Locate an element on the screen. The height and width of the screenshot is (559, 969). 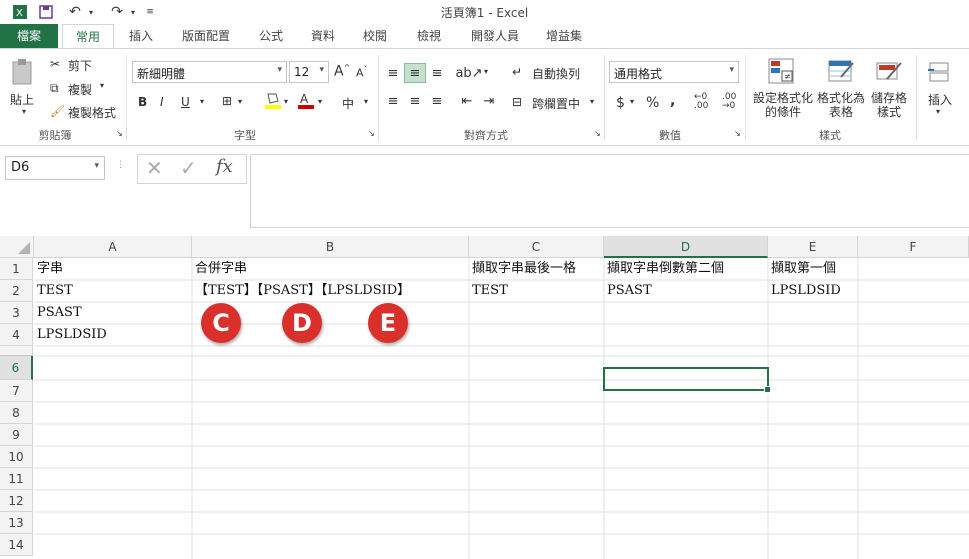
cell-d2: PSAST is located at coordinates (628, 291).